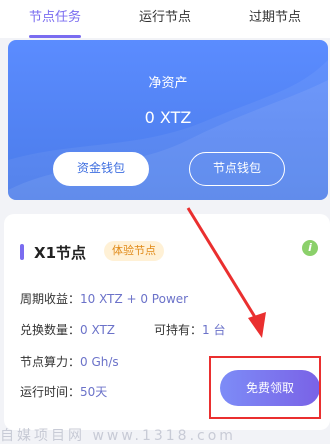 This screenshot has height=444, width=330. Describe the element at coordinates (214, 330) in the screenshot. I see `holdable-value: 1 台` at that location.